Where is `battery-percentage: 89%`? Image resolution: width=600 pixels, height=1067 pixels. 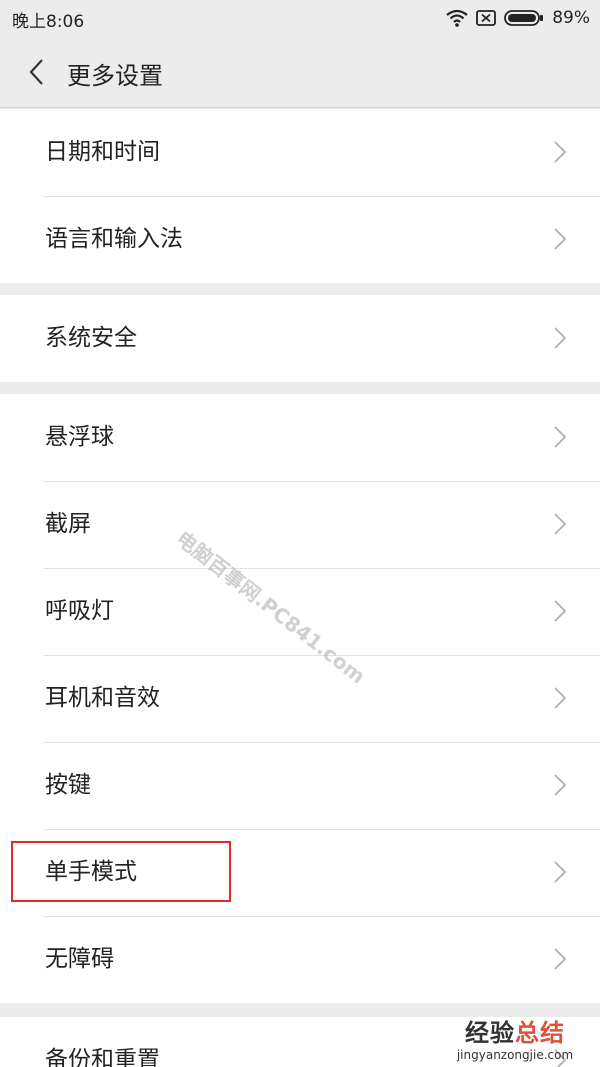
battery-percentage: 89% is located at coordinates (571, 18).